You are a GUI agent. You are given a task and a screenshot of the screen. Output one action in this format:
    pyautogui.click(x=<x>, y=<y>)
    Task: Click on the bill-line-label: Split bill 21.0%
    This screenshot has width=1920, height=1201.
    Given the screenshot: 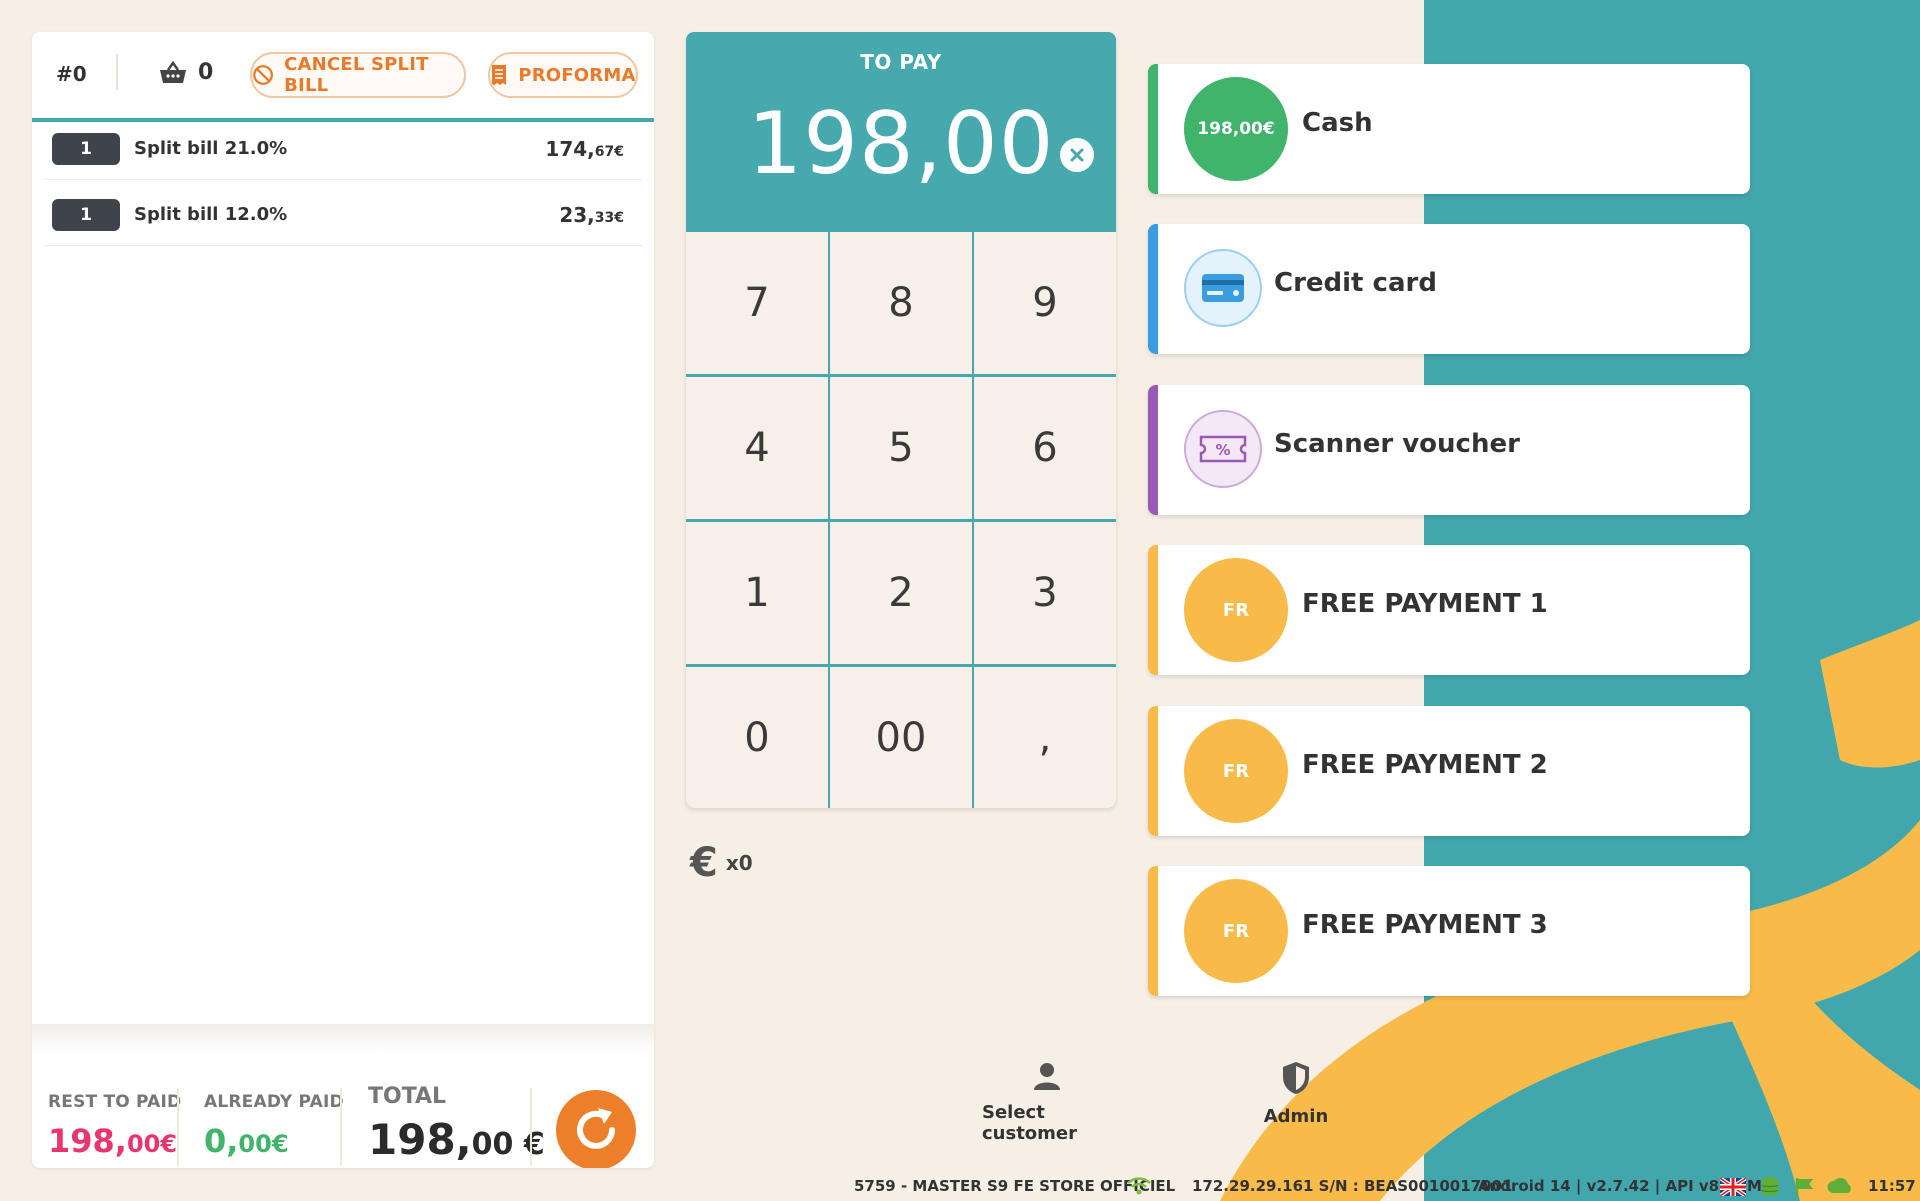 What is the action you would take?
    pyautogui.click(x=211, y=148)
    